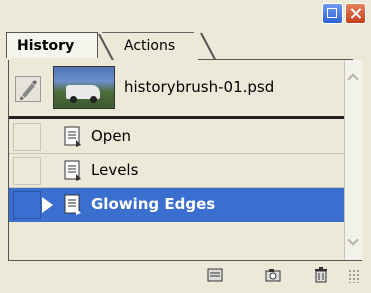 This screenshot has width=371, height=293. Describe the element at coordinates (148, 45) in the screenshot. I see `tab-actions: Actions` at that location.